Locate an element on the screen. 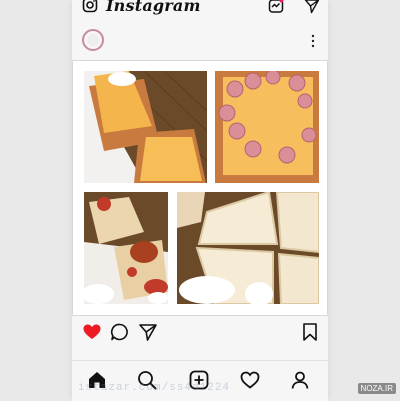 The height and width of the screenshot is (401, 400). avatar-image is located at coordinates (93, 40).